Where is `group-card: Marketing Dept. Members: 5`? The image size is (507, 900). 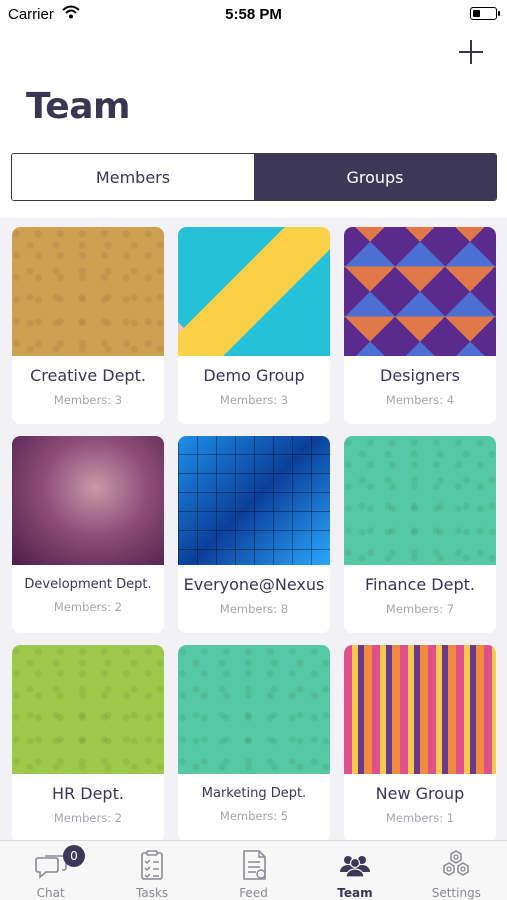 group-card: Marketing Dept. Members: 5 is located at coordinates (254, 742).